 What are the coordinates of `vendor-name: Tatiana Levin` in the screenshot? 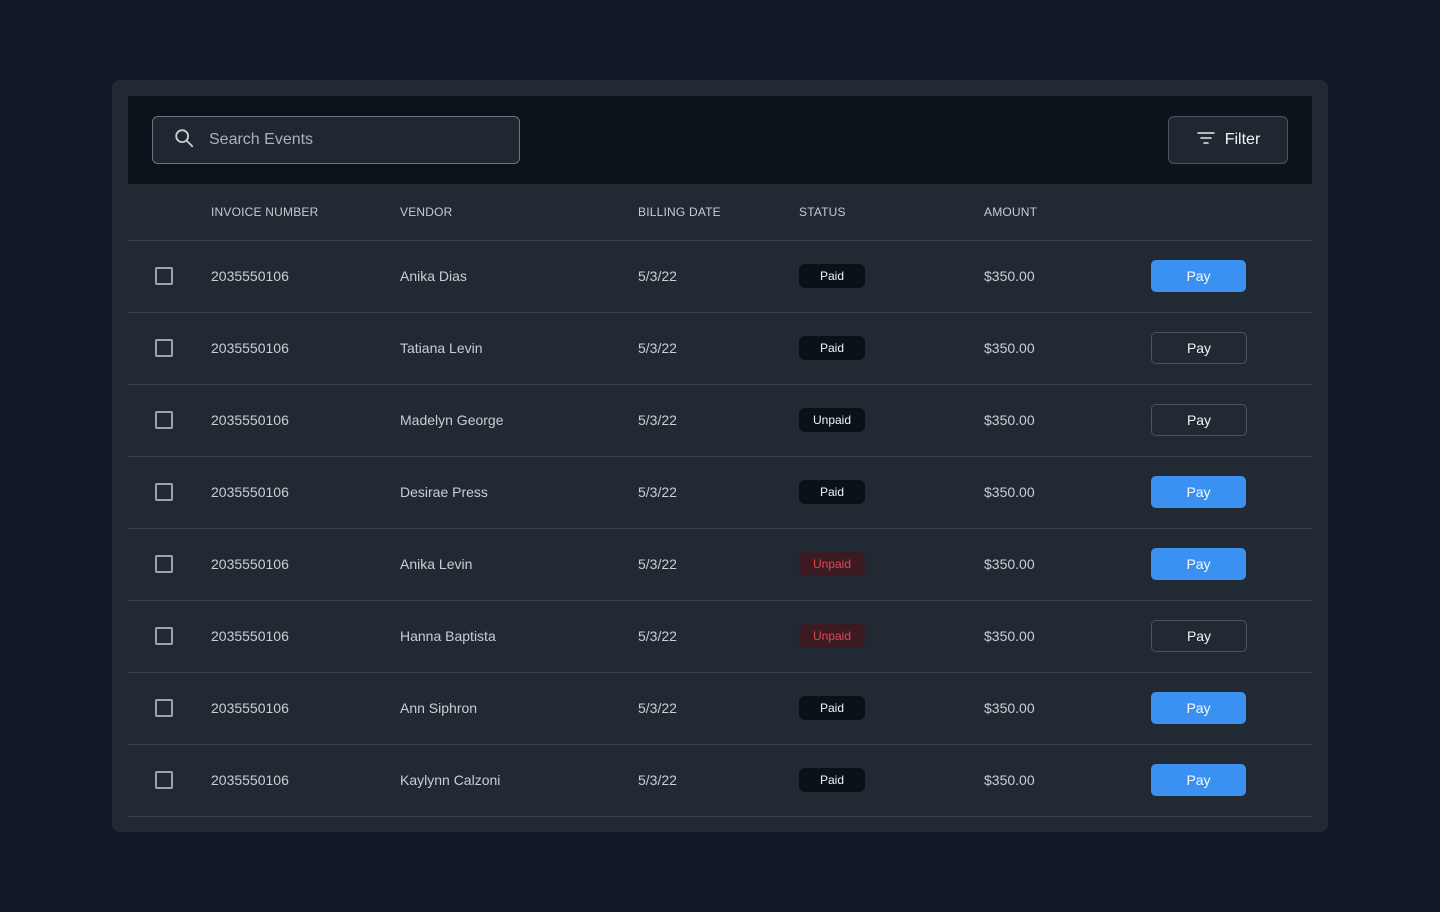 It's located at (519, 348).